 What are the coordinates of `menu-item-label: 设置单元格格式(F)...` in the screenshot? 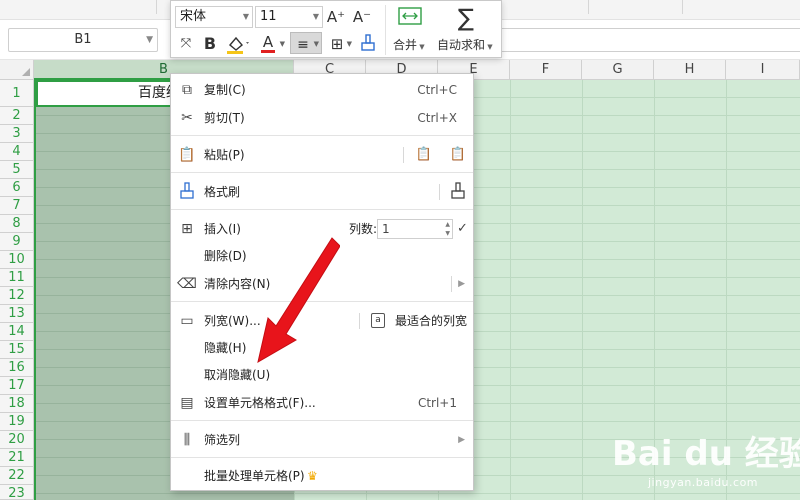 It's located at (260, 403).